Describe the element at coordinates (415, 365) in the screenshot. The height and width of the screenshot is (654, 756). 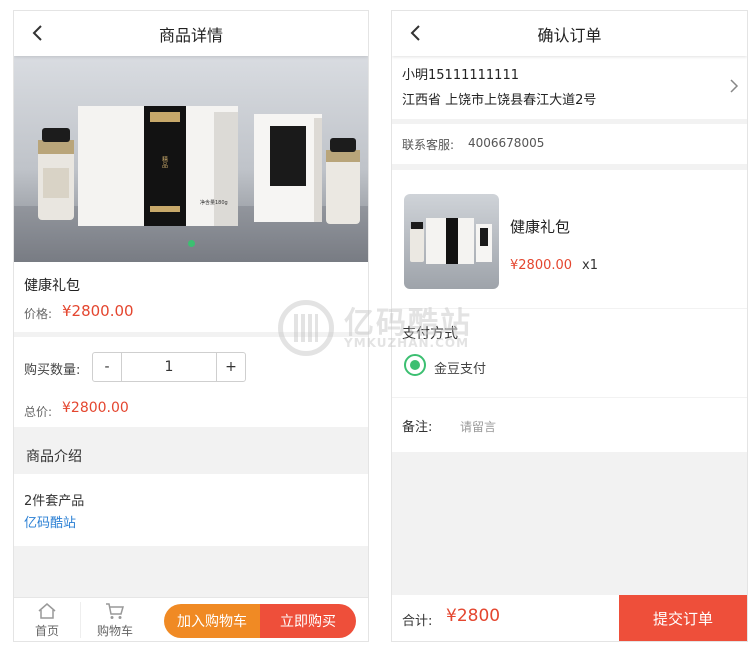
I see `payment-radio` at that location.